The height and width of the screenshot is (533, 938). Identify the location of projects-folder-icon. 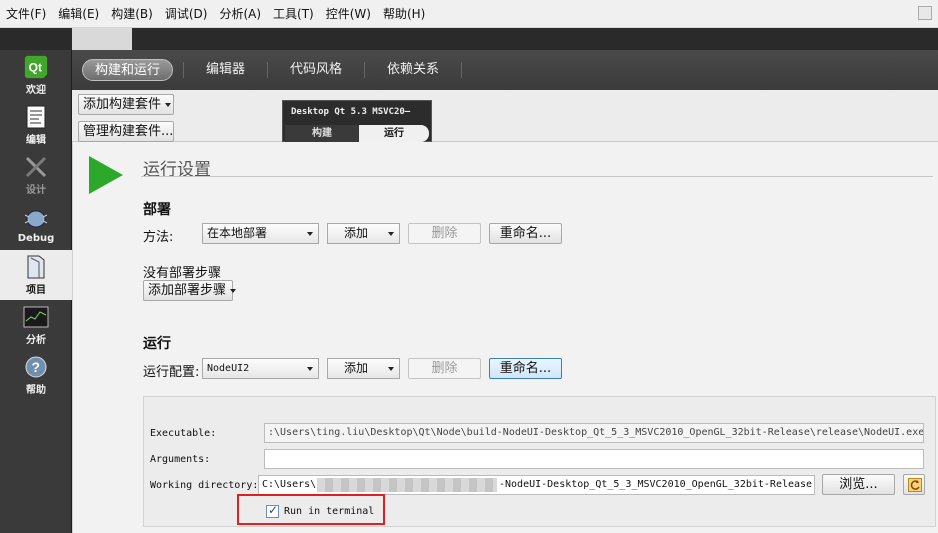
(36, 267).